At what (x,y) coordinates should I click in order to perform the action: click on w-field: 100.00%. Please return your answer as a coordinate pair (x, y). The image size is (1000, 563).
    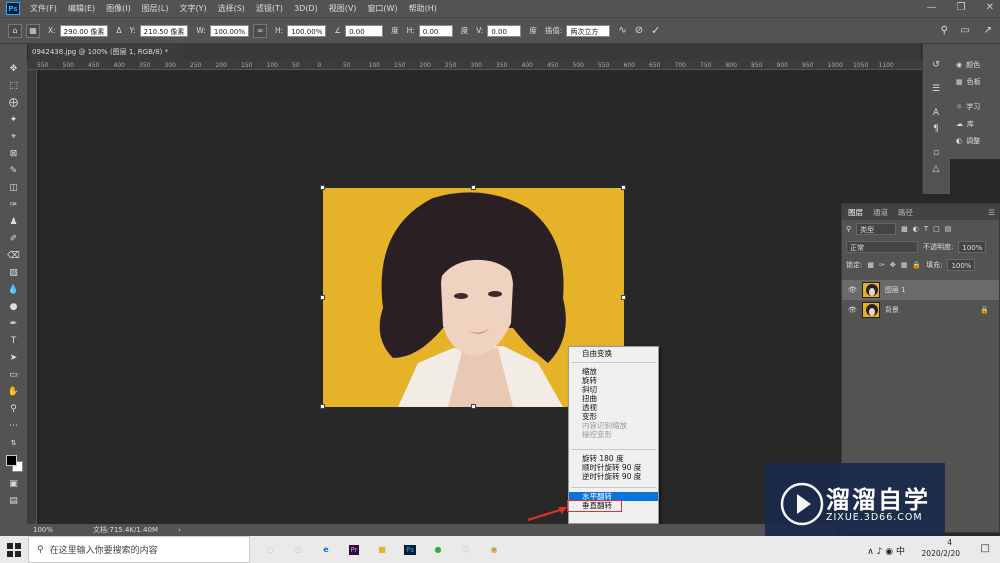
    Looking at the image, I should click on (229, 30).